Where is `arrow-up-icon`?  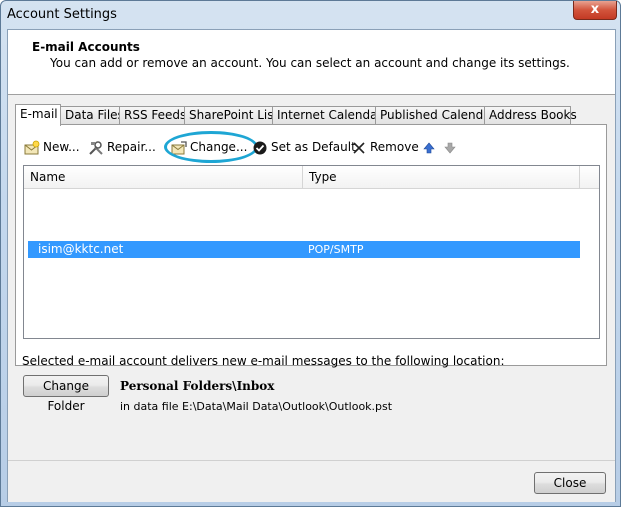 arrow-up-icon is located at coordinates (429, 147).